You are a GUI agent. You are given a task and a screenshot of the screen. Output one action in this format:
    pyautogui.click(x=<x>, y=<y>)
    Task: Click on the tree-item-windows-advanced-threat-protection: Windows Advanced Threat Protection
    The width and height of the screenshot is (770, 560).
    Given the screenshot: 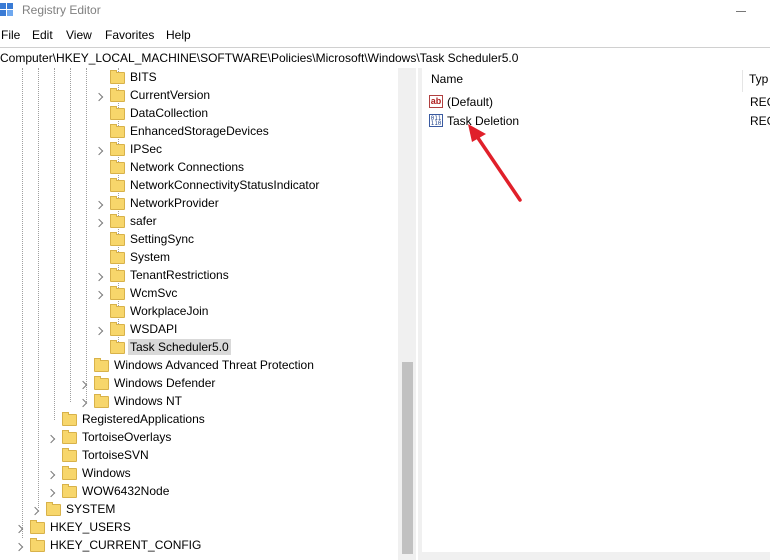 What is the action you would take?
    pyautogui.click(x=199, y=366)
    